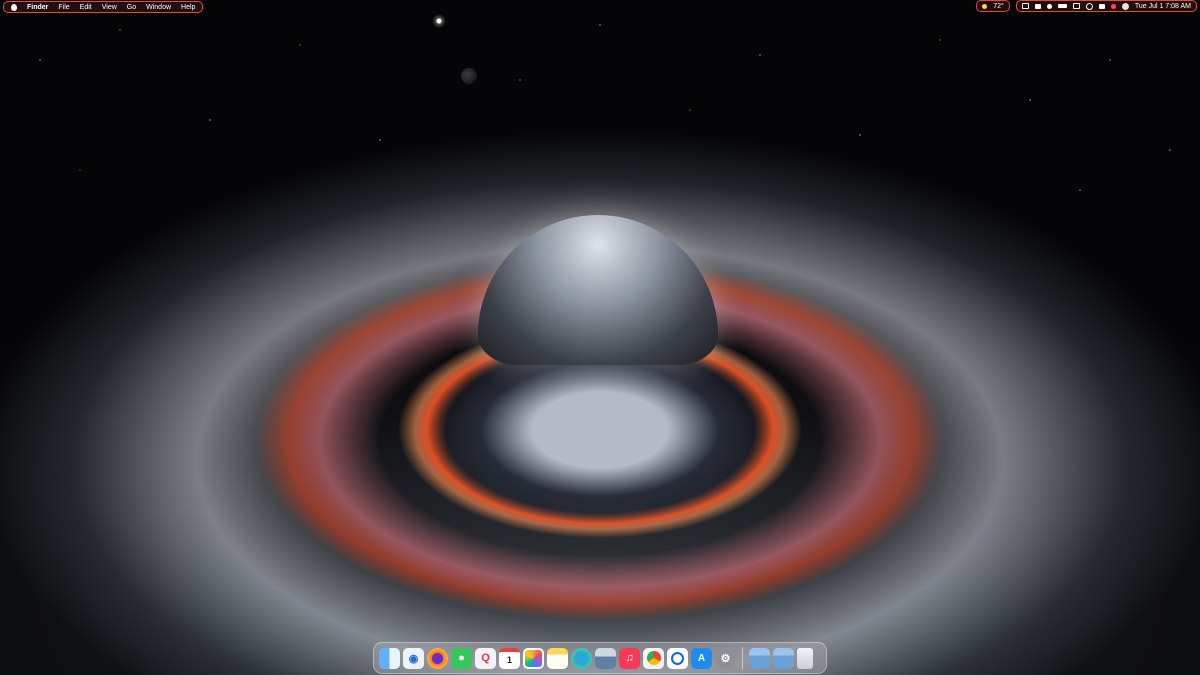 The width and height of the screenshot is (1200, 675). What do you see at coordinates (1076, 6) in the screenshot?
I see `wifi-icon` at bounding box center [1076, 6].